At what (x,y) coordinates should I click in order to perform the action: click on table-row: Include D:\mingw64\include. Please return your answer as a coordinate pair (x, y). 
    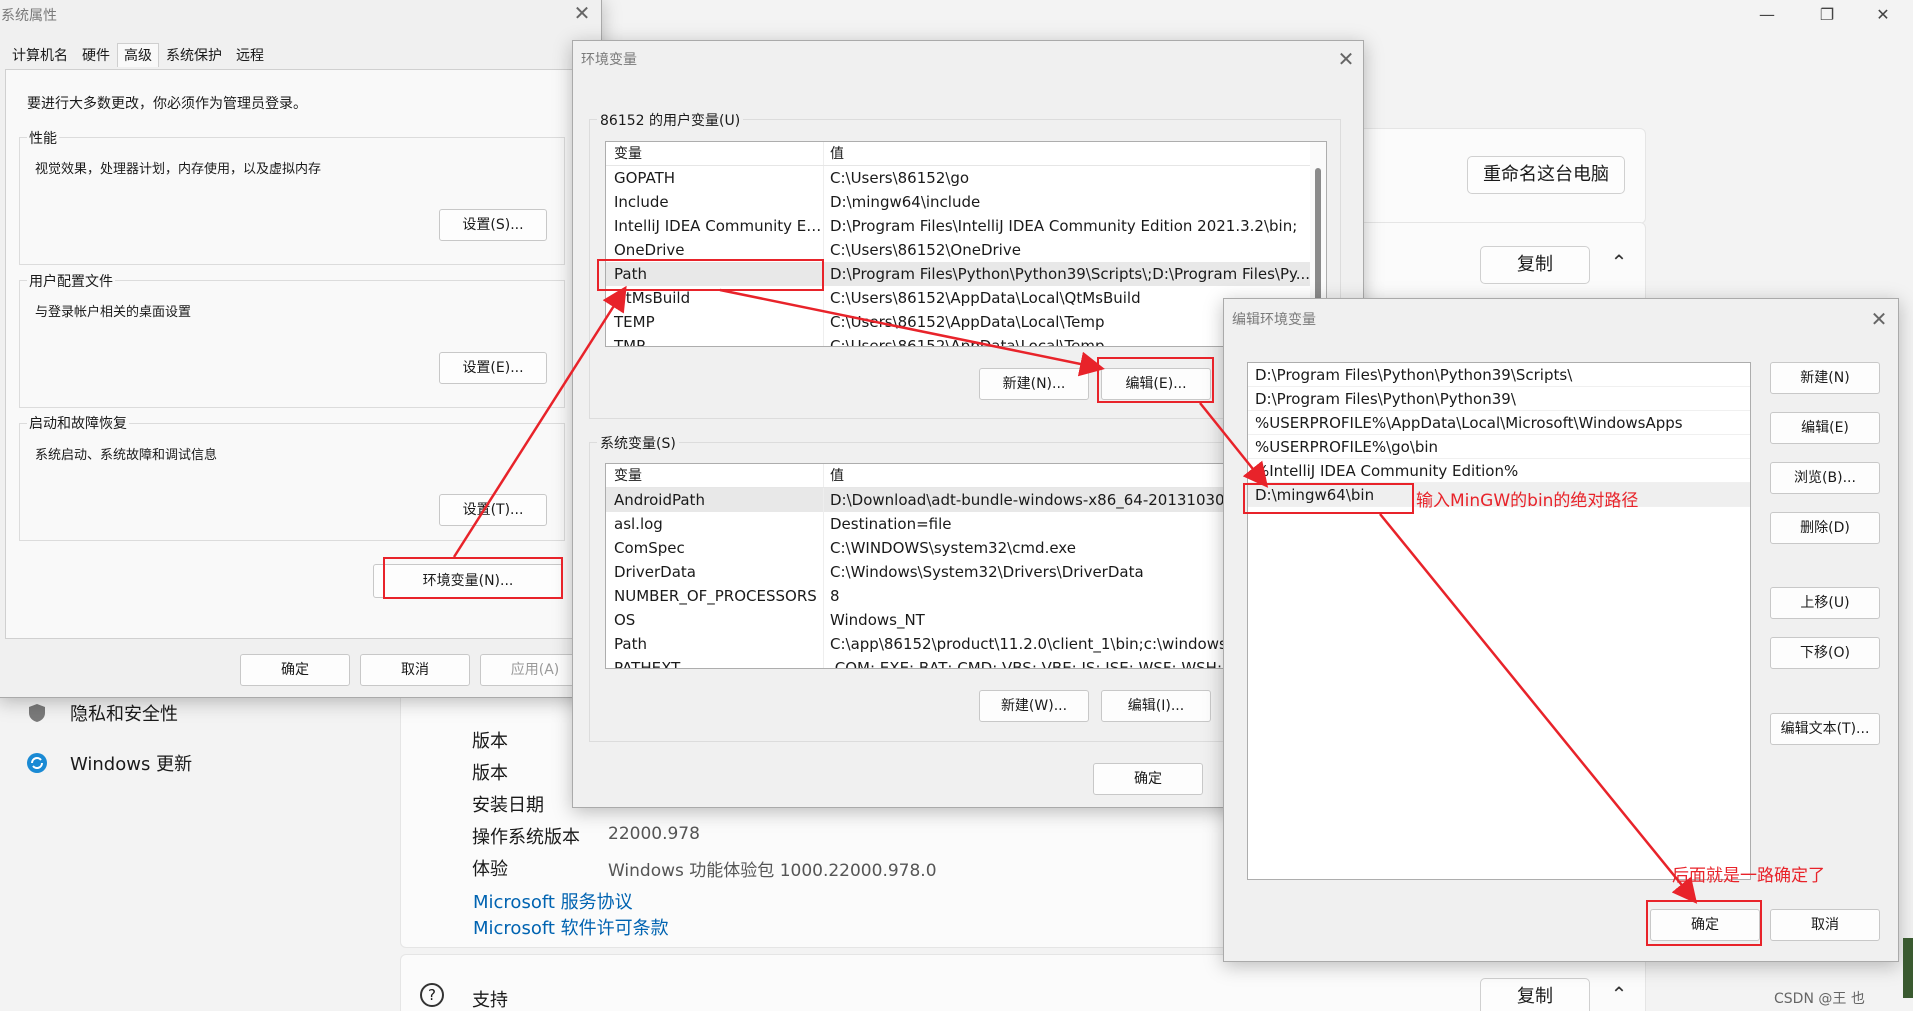
    Looking at the image, I should click on (966, 202).